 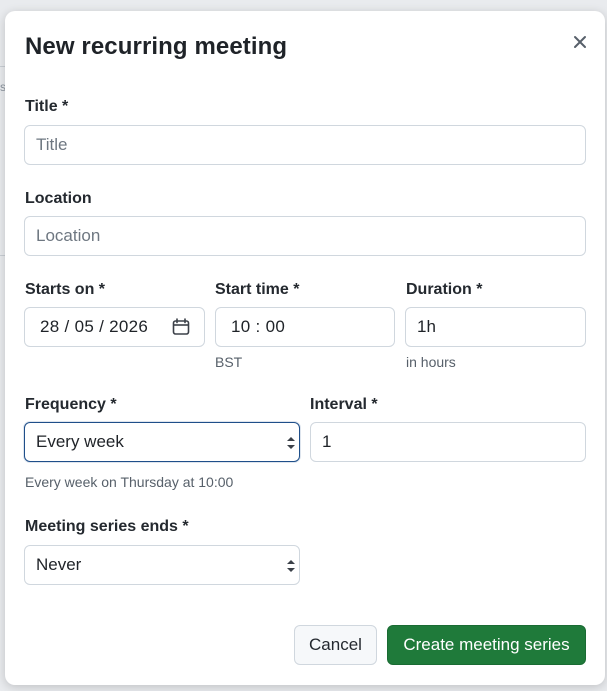 I want to click on location-input, so click(x=305, y=236).